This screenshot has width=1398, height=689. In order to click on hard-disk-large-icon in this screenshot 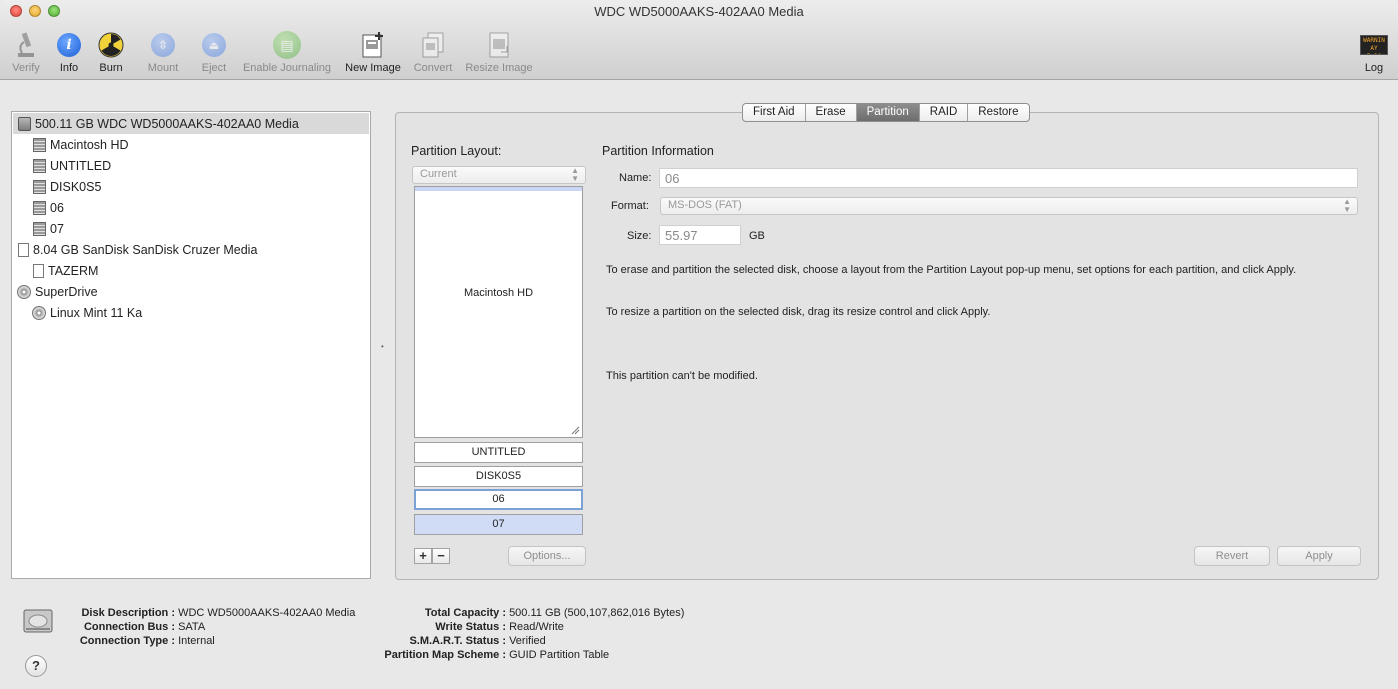, I will do `click(38, 621)`.